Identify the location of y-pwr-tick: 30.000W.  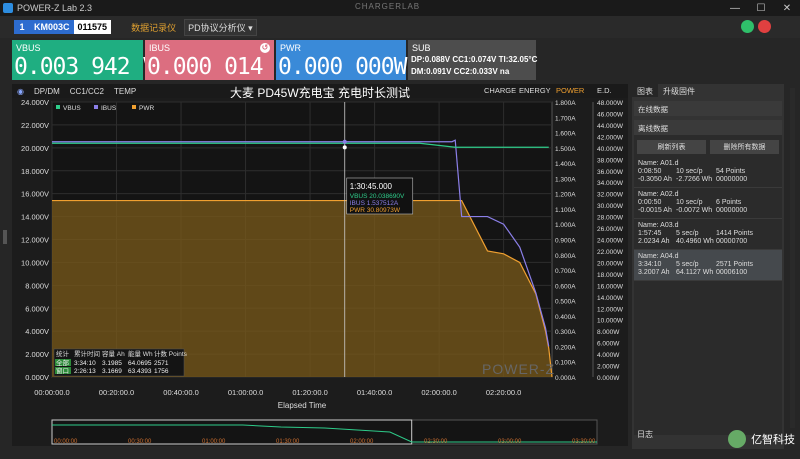
(610, 206).